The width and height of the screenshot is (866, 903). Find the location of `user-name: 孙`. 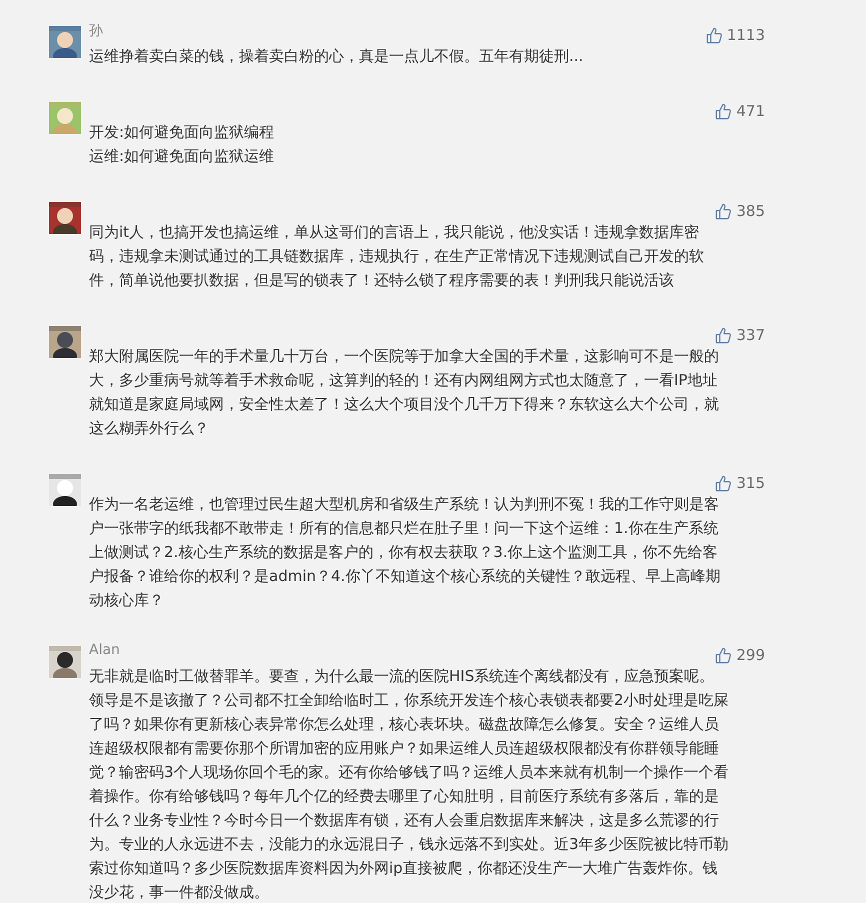

user-name: 孙 is located at coordinates (96, 31).